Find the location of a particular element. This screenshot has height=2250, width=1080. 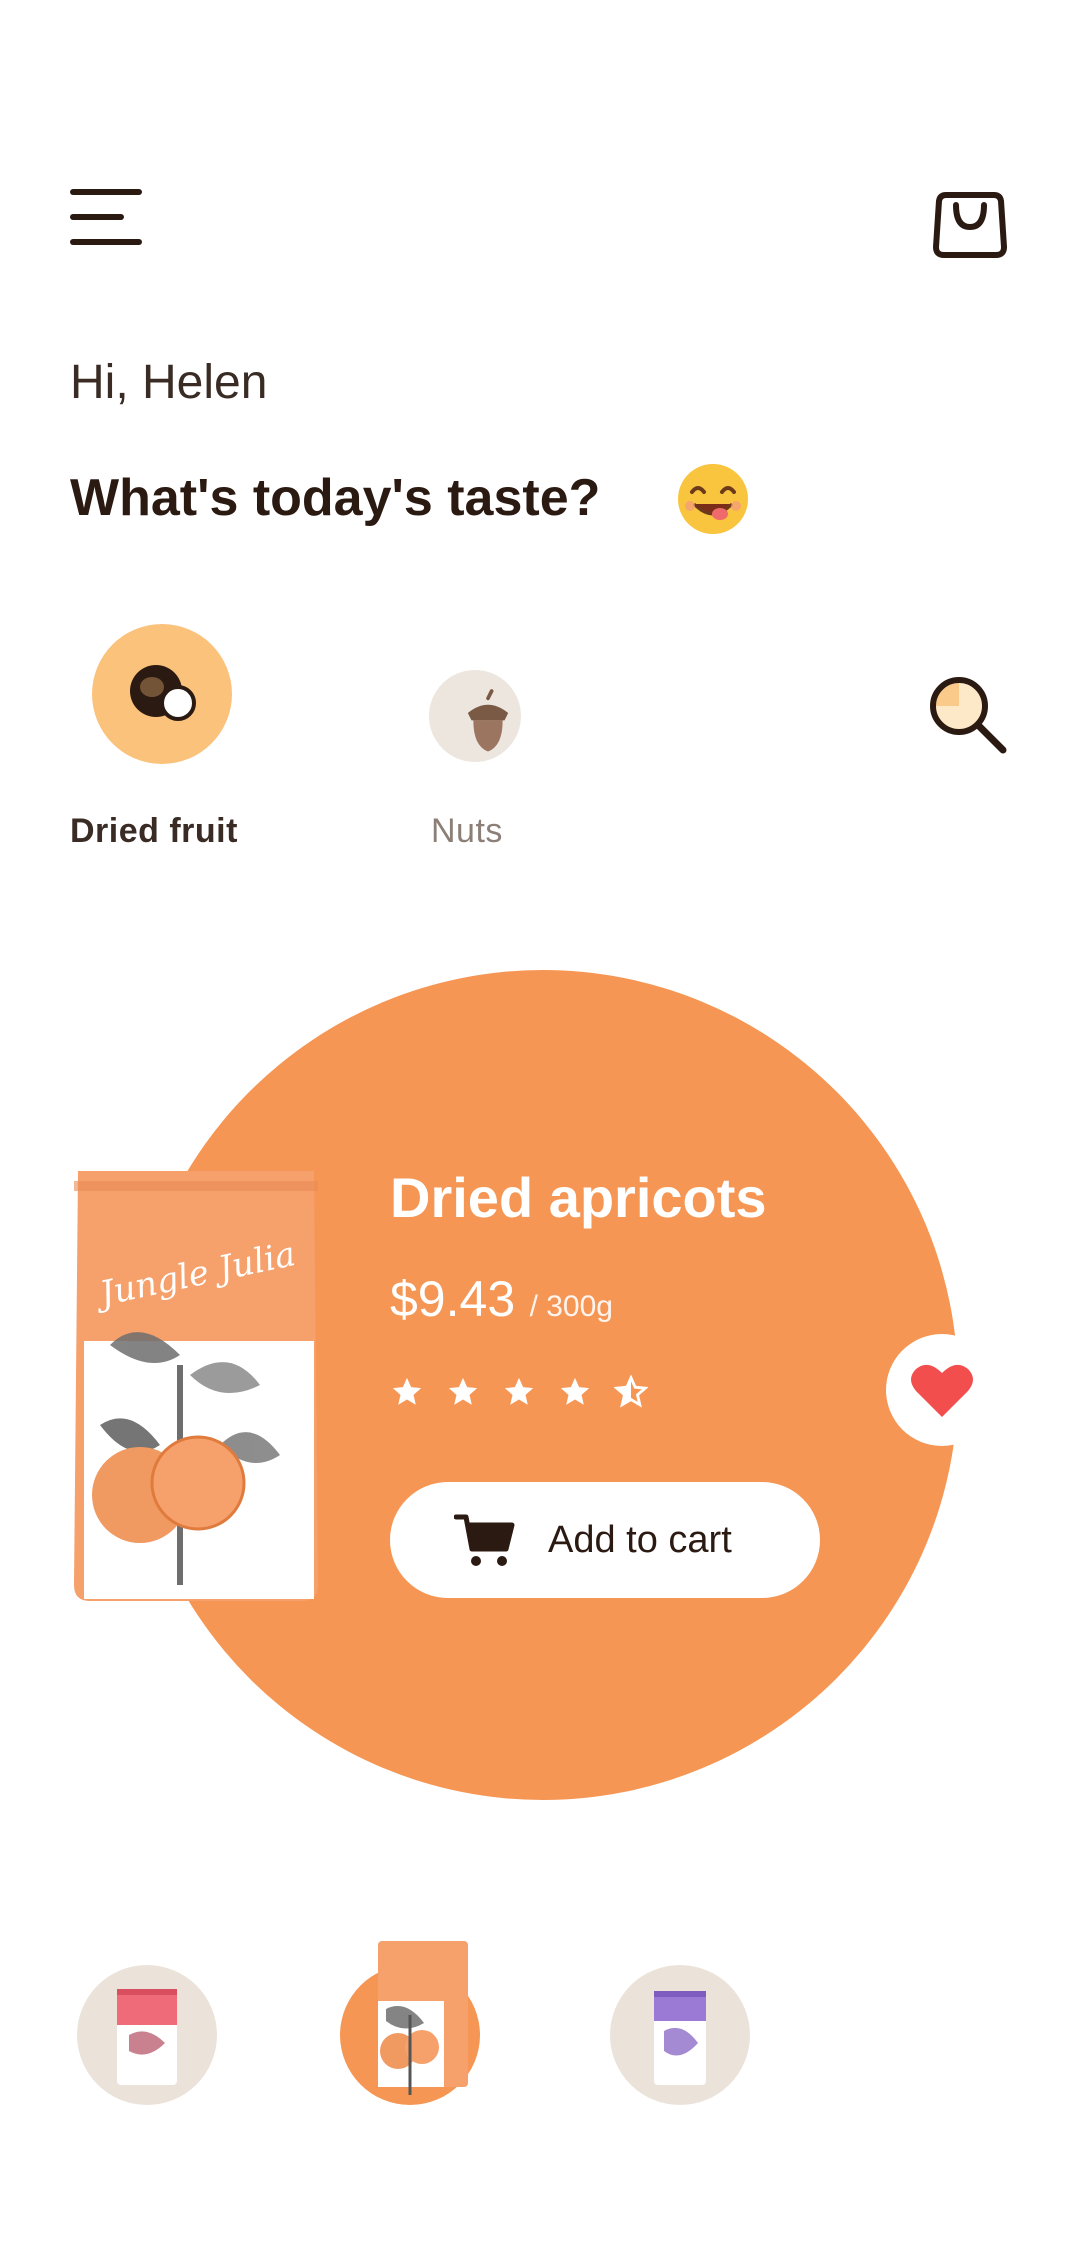

shopping-bag-button is located at coordinates (970, 217).